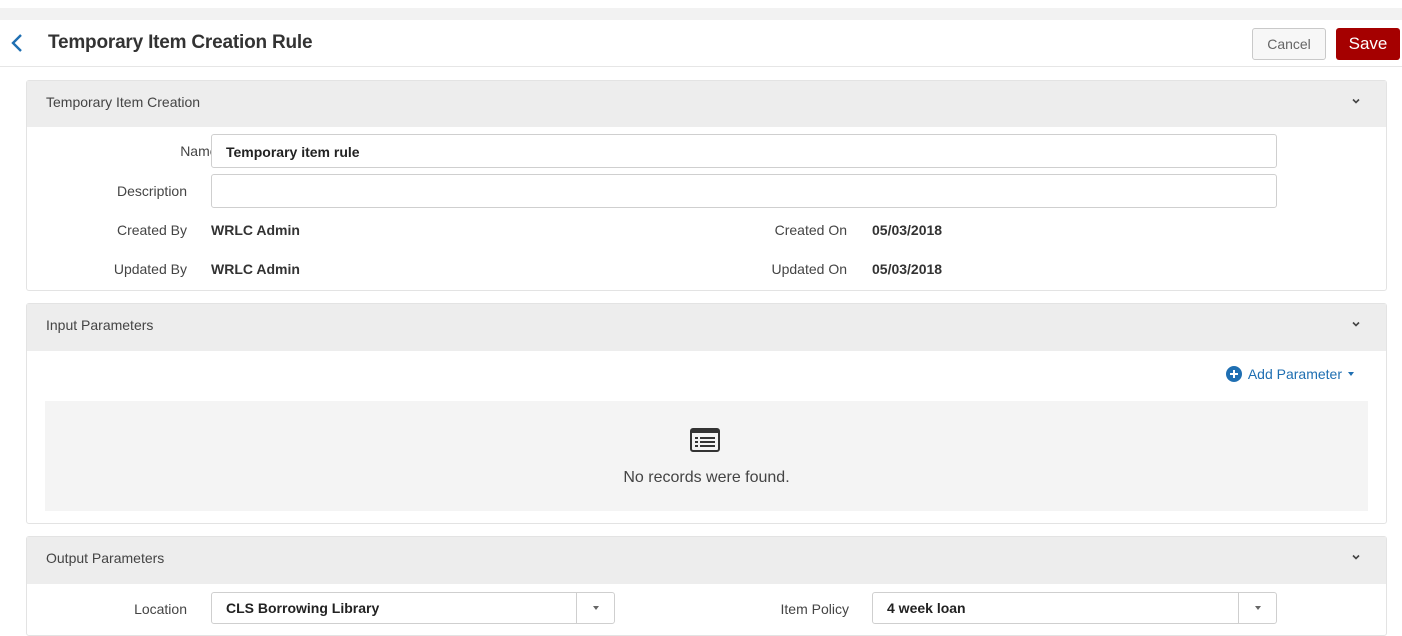 This screenshot has width=1402, height=636. Describe the element at coordinates (706, 477) in the screenshot. I see `empty-message: No records were found.` at that location.